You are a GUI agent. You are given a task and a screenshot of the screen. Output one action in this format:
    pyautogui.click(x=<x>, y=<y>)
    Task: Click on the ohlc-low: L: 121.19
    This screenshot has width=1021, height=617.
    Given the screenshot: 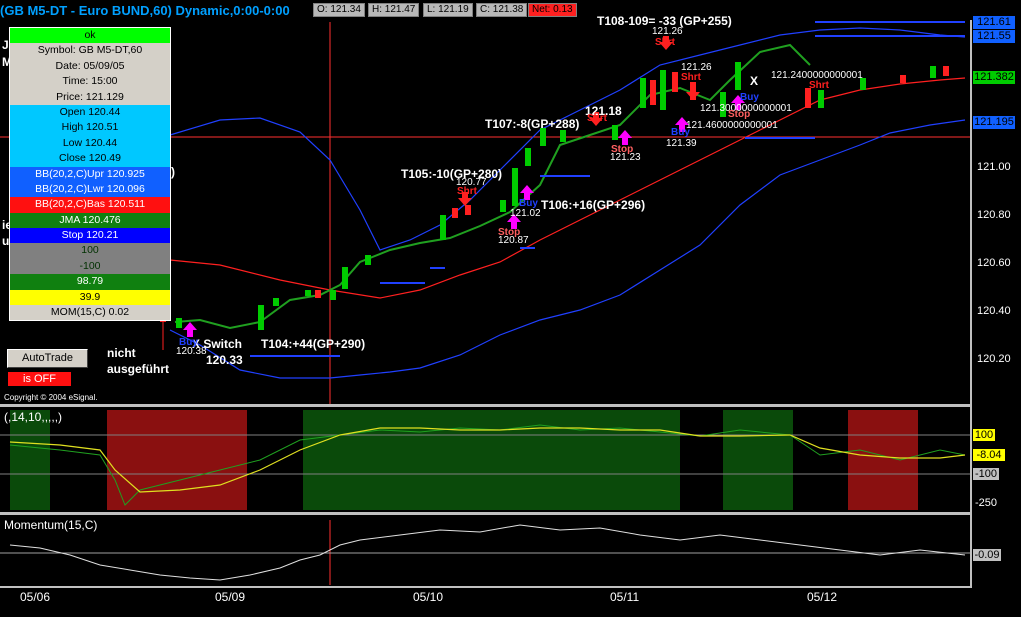 What is the action you would take?
    pyautogui.click(x=448, y=10)
    